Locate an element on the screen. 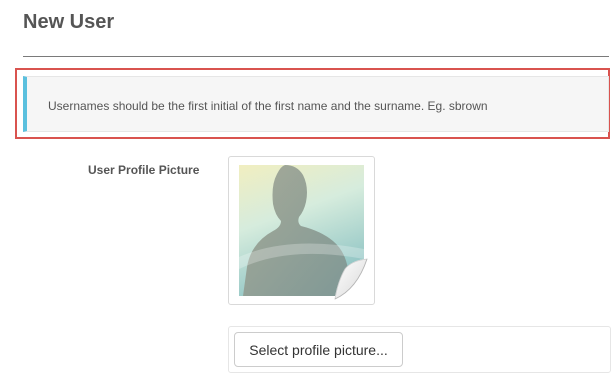 The image size is (615, 375). default-avatar-silhouette-icon is located at coordinates (302, 231).